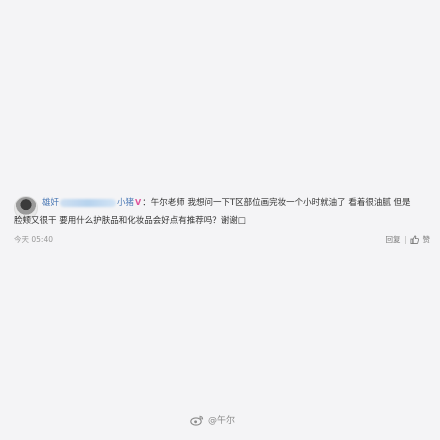 The height and width of the screenshot is (440, 440). I want to click on comment-text-line-2-content: 脸颊又很干 要用什么护肤品和化妆品会好点有推荐吗？谢谢□, so click(130, 221).